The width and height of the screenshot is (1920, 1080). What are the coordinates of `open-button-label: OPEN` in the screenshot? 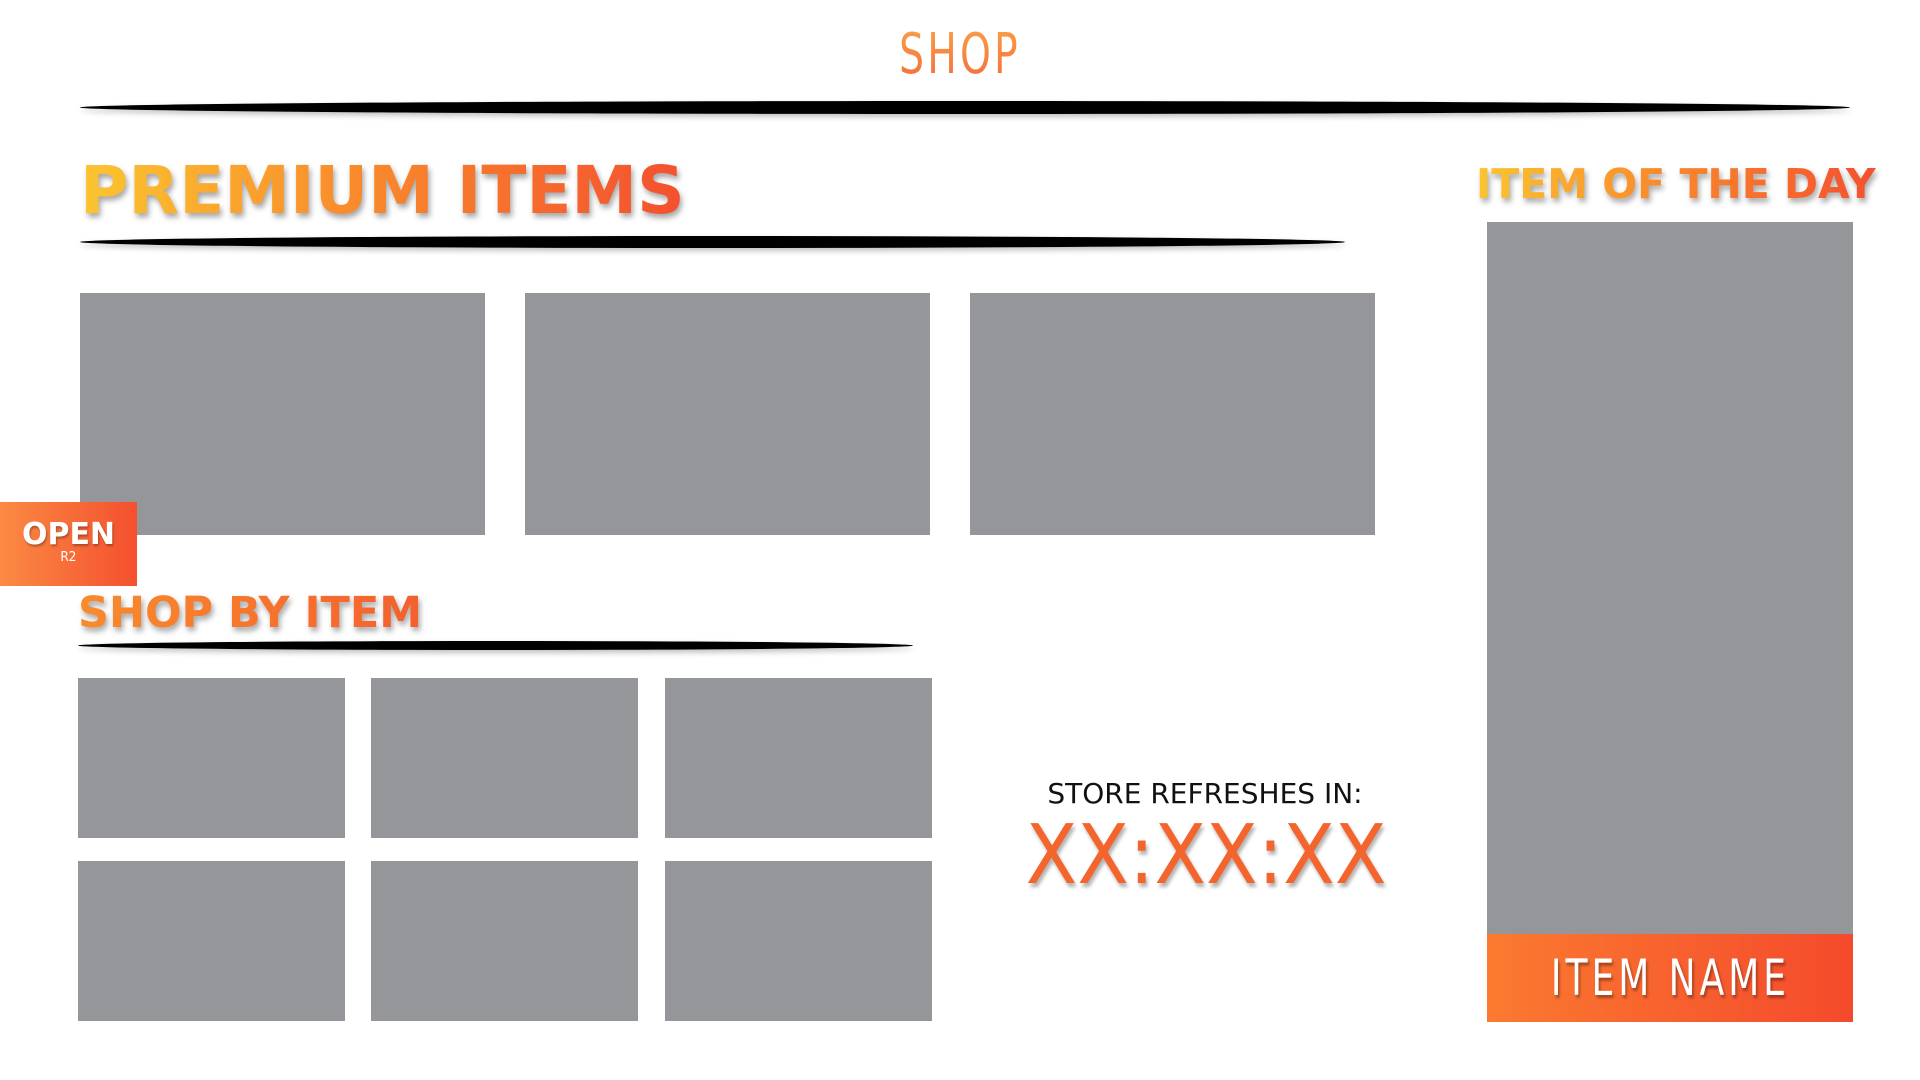 It's located at (68, 534).